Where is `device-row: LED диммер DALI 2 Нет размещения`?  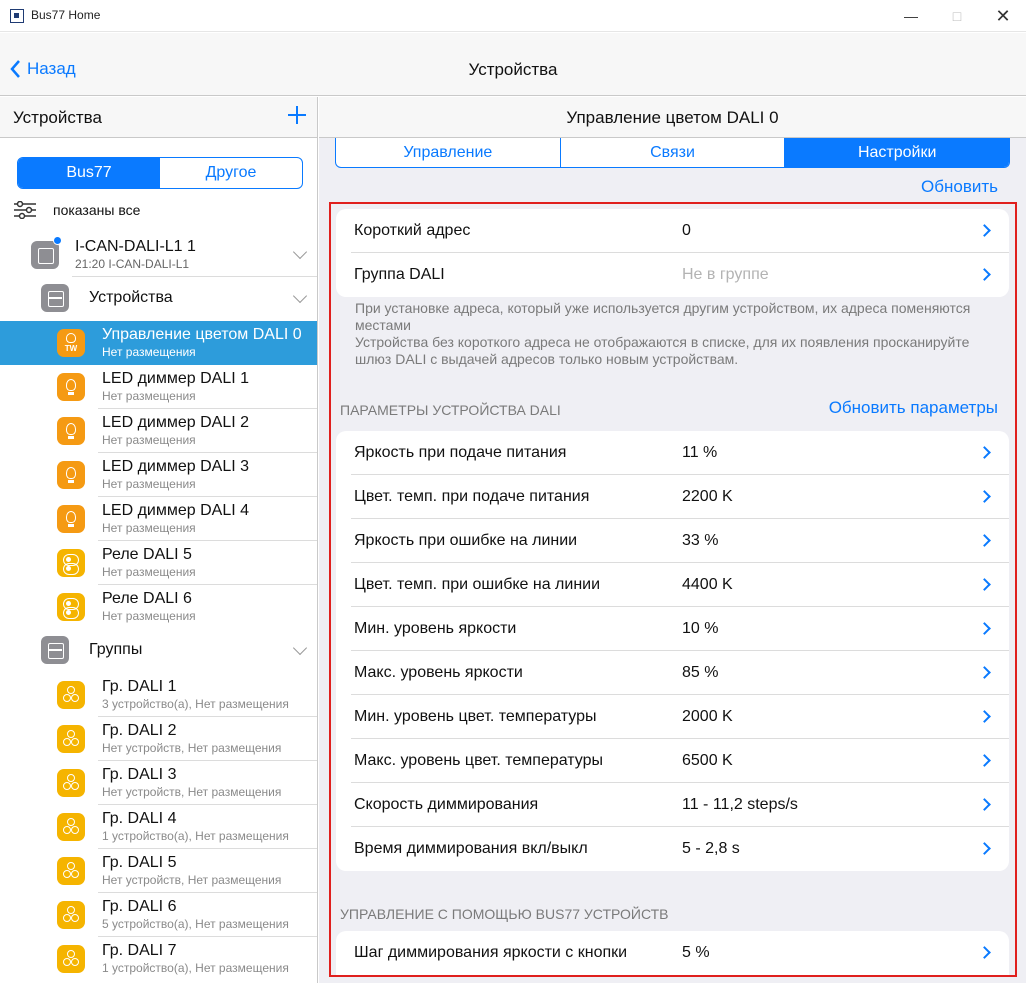 device-row: LED диммер DALI 2 Нет размещения is located at coordinates (158, 431).